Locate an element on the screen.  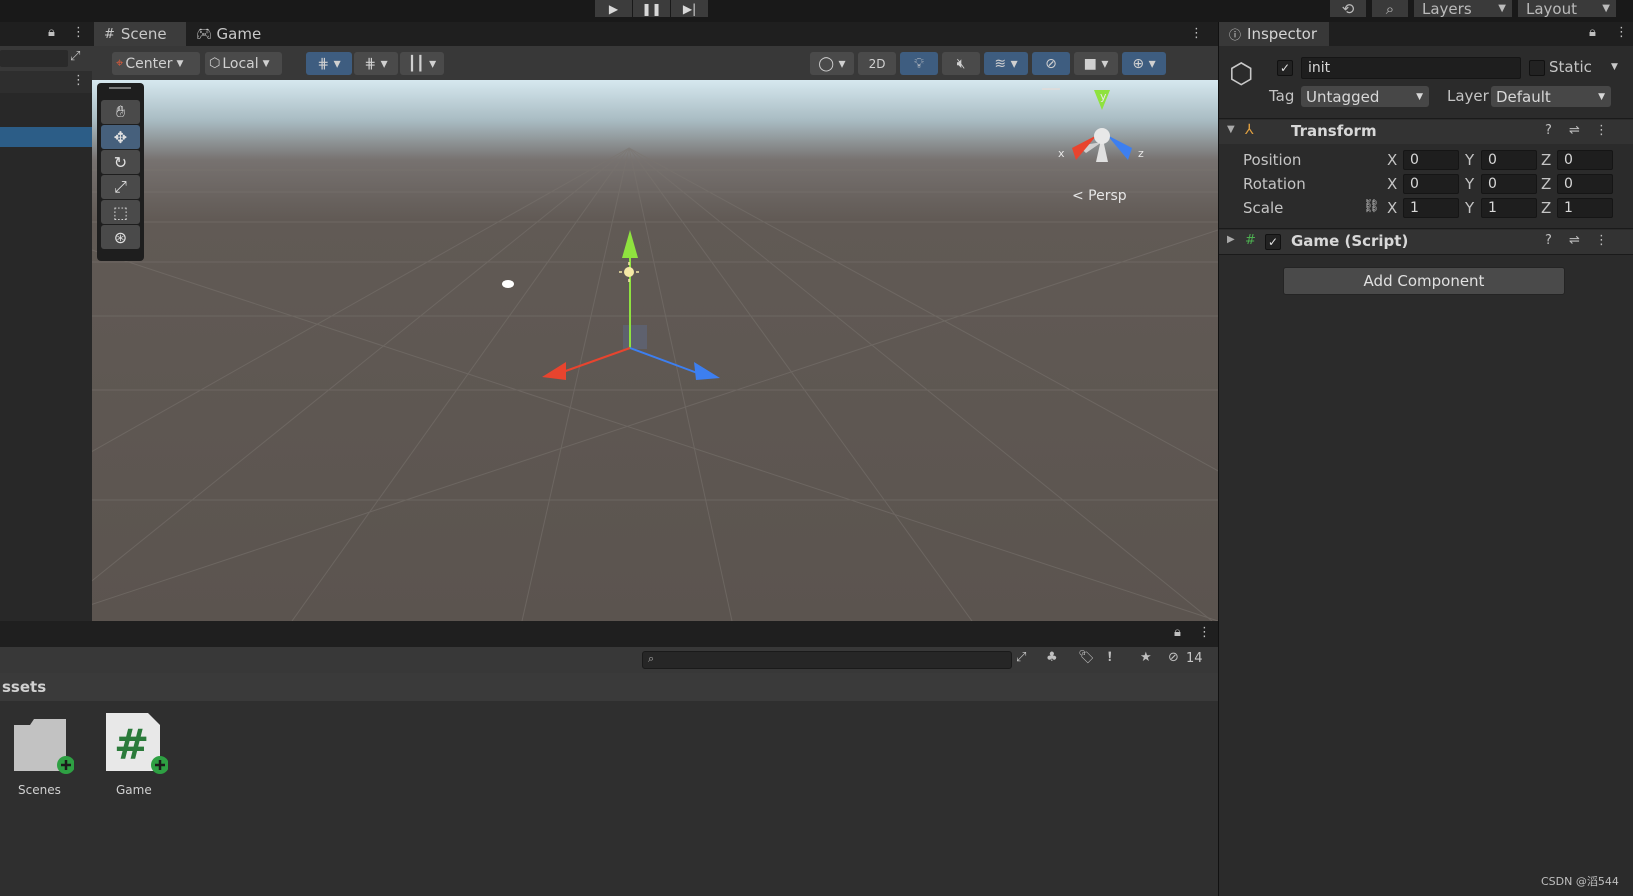
transform-header: ▼ ⅄ Transform ? ⇌ ⋮ is located at coordinates (1426, 132).